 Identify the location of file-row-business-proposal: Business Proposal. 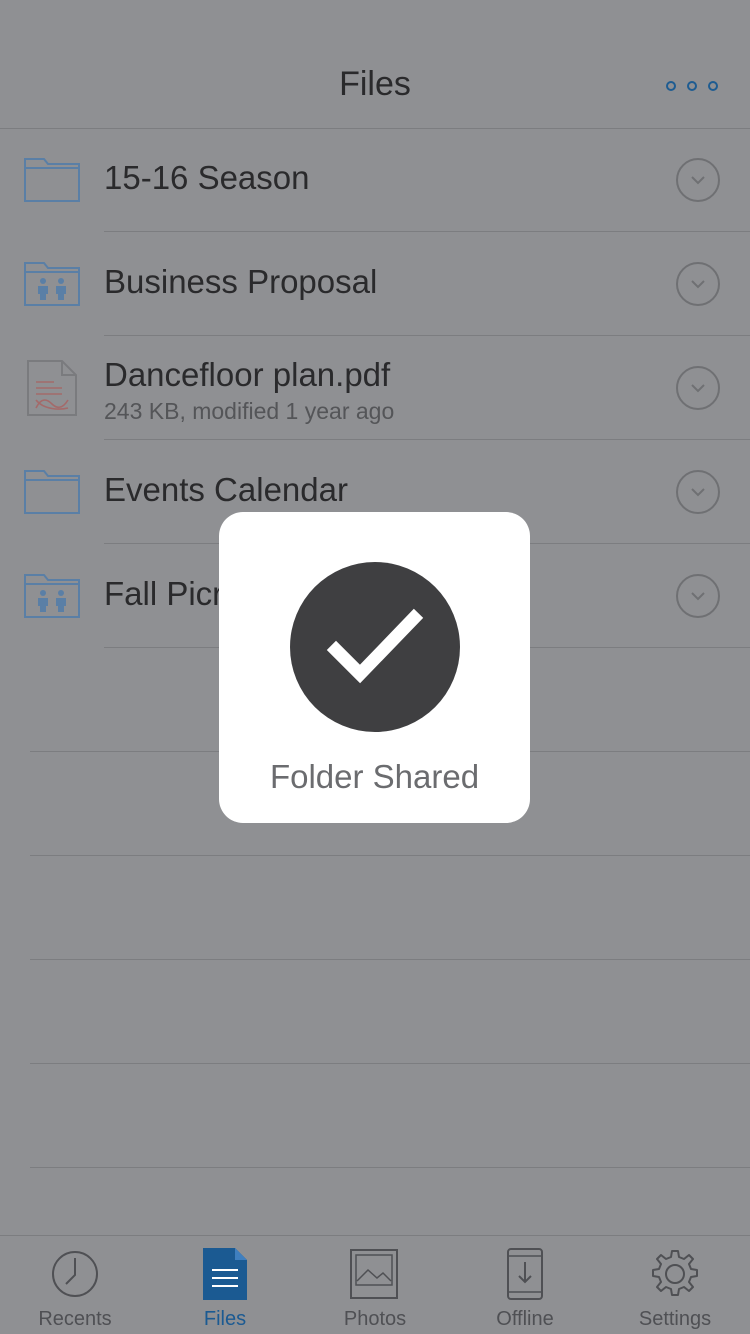
(375, 284).